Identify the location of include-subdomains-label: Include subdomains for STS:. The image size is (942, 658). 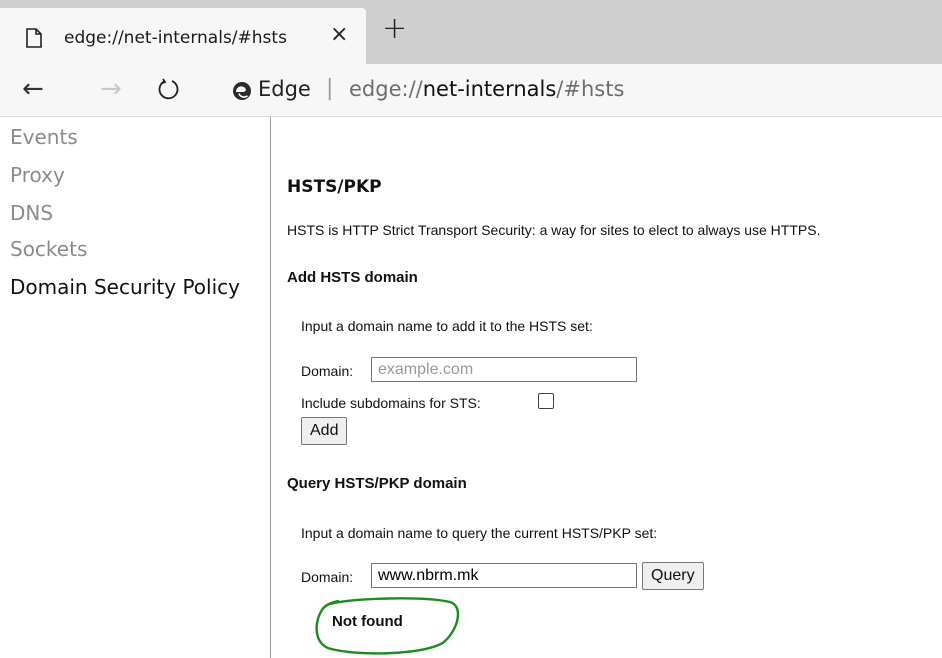
(391, 403).